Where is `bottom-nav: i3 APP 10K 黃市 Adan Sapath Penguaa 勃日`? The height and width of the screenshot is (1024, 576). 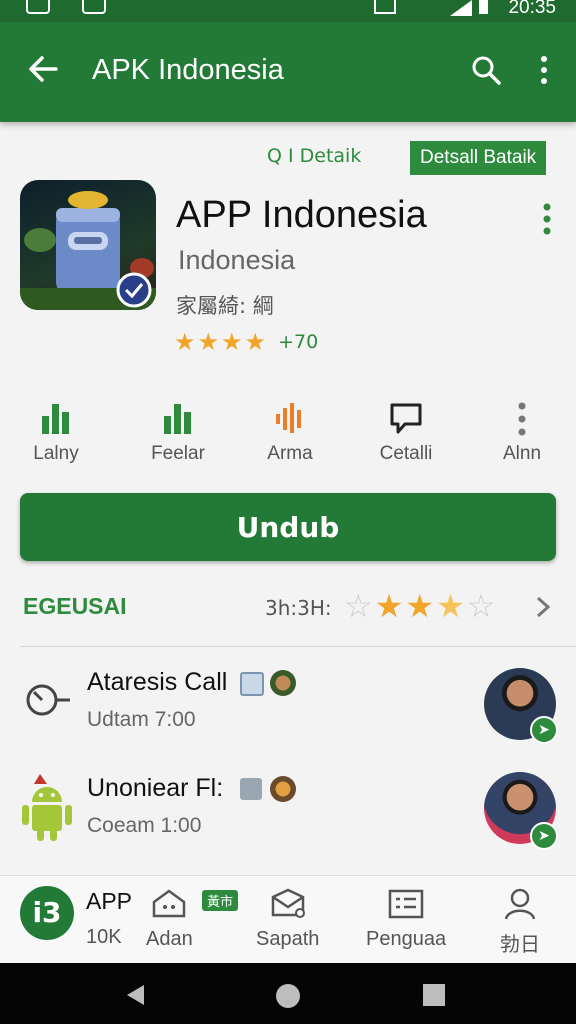
bottom-nav: i3 APP 10K 黃市 Adan Sapath Penguaa 勃日 is located at coordinates (288, 919).